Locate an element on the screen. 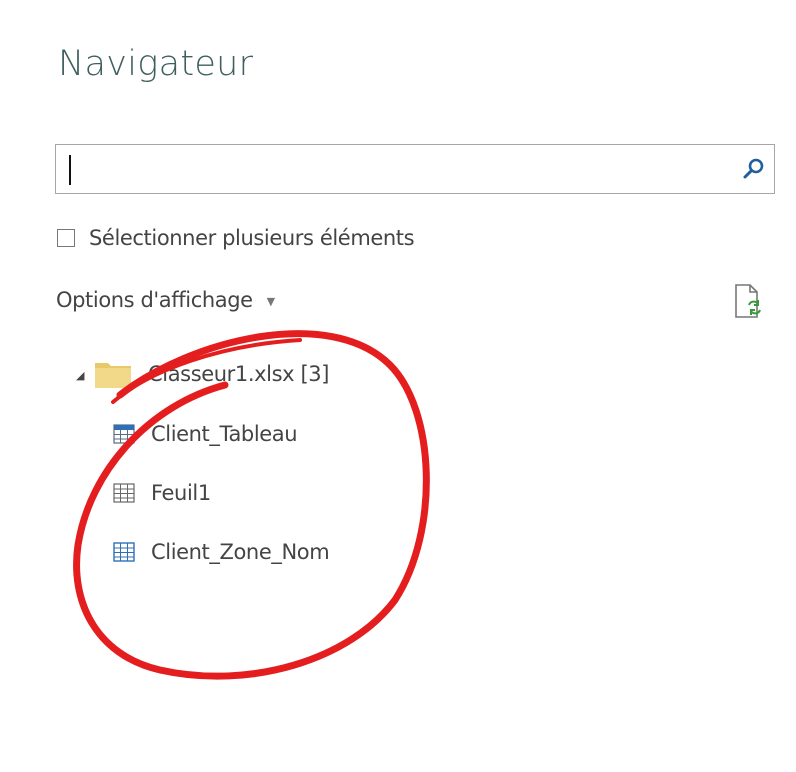 The width and height of the screenshot is (796, 772). tree-root-workbook: ◢ Classeur1.xlsx [3] is located at coordinates (202, 374).